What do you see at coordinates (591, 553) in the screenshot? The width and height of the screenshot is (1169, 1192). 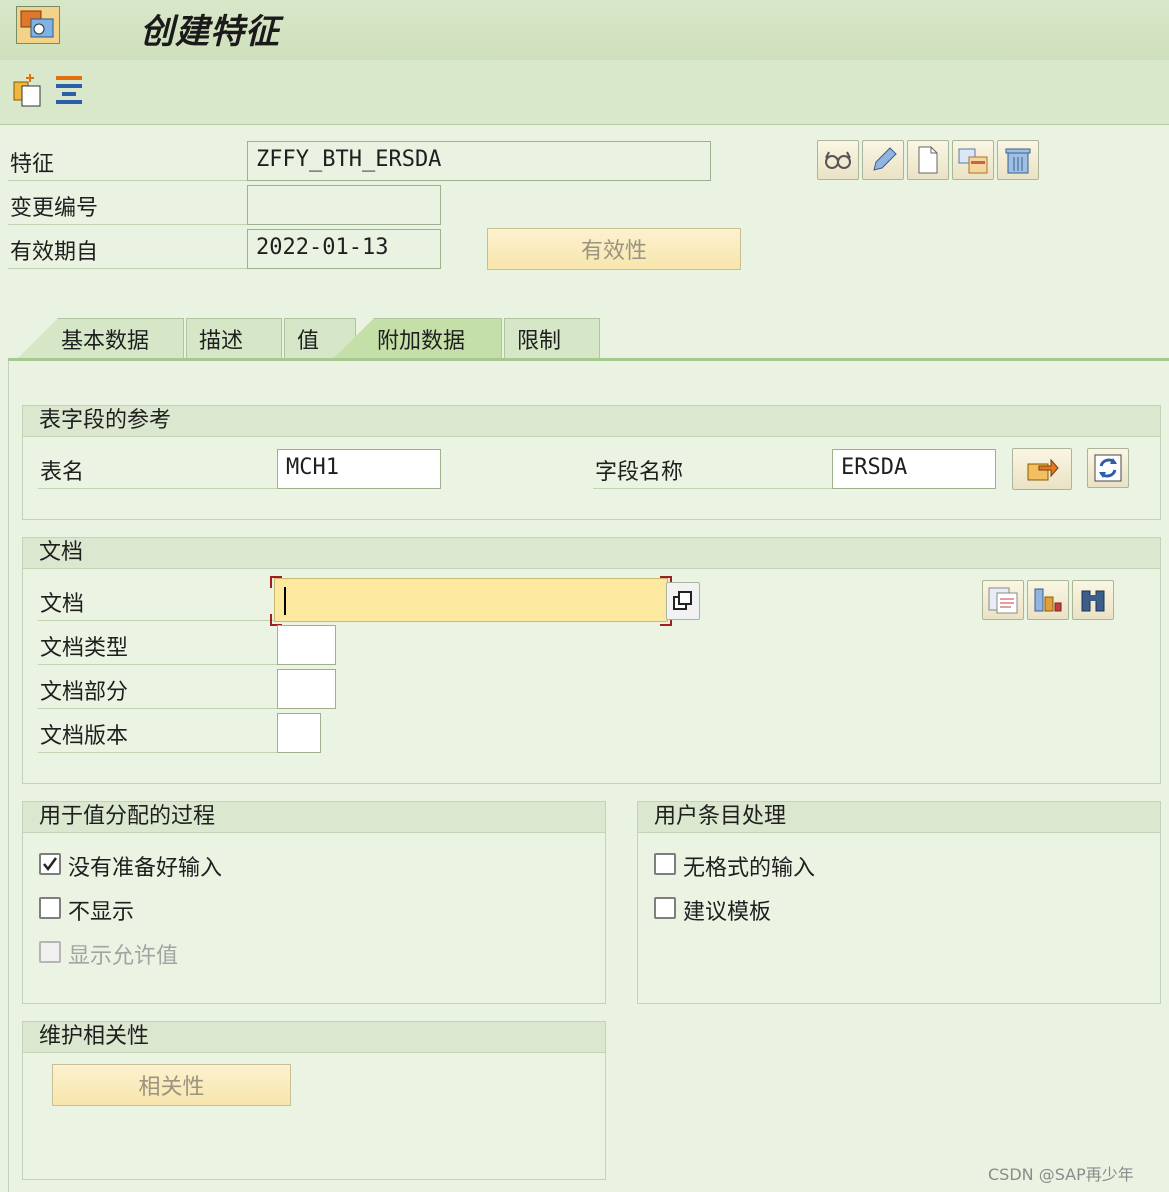 I see `document-group-title: 文档` at bounding box center [591, 553].